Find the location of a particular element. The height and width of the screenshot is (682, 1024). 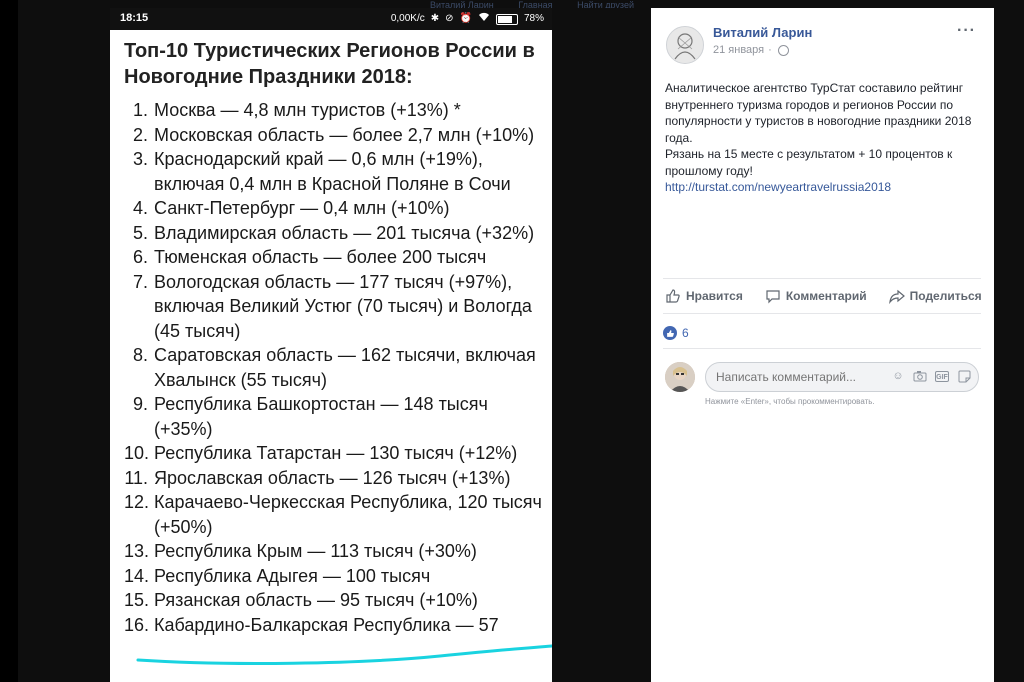

globe-icon is located at coordinates (783, 50).